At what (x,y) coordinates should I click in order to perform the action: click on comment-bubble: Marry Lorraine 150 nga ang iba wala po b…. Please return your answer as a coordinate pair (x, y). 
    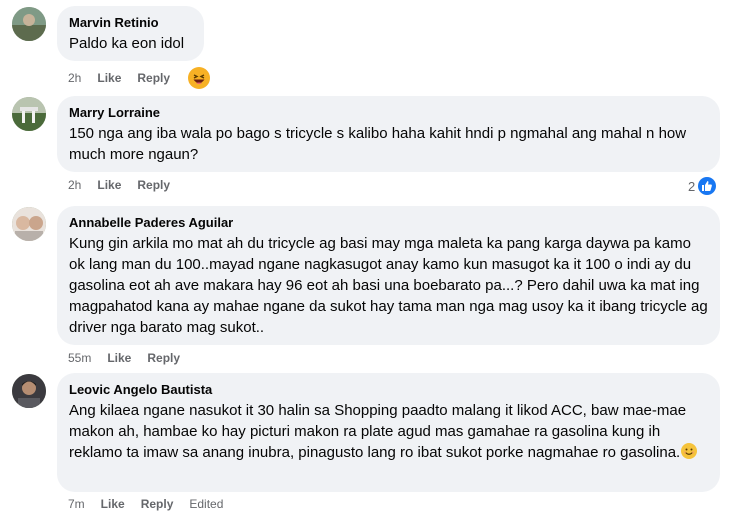
    Looking at the image, I should click on (388, 134).